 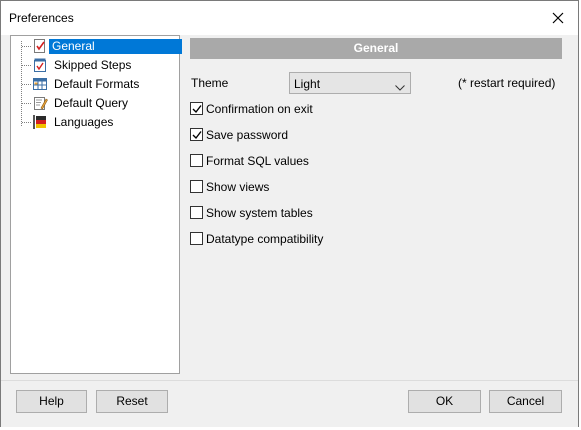 I want to click on flag-icon, so click(x=40, y=122).